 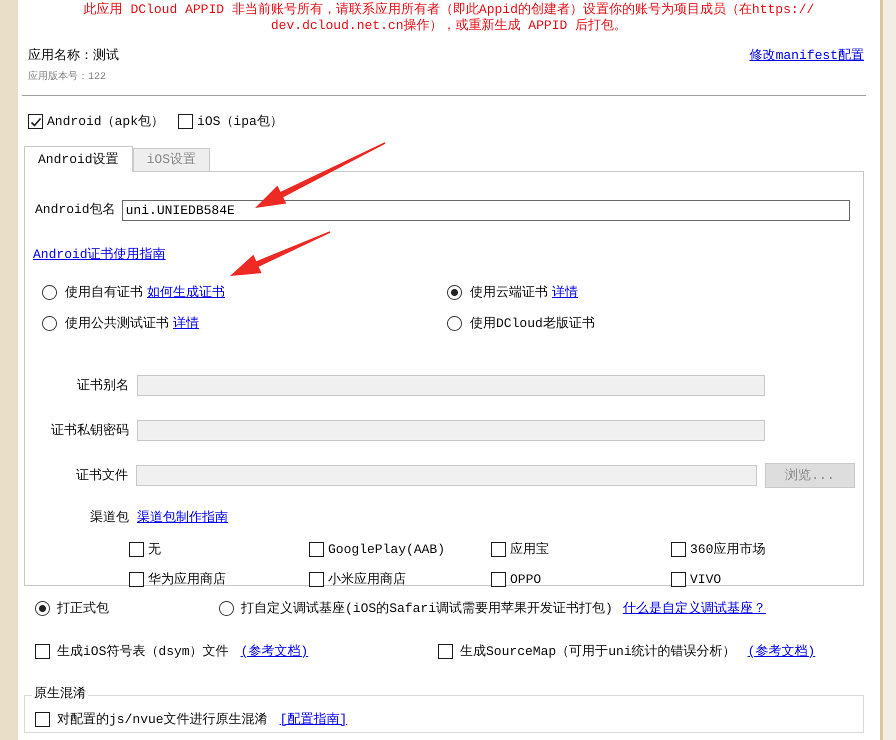 What do you see at coordinates (102, 385) in the screenshot?
I see `field-label: 证书别名` at bounding box center [102, 385].